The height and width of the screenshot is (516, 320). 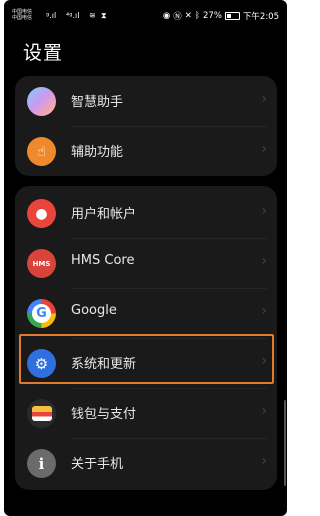 I want to click on battery-icon, so click(x=232, y=16).